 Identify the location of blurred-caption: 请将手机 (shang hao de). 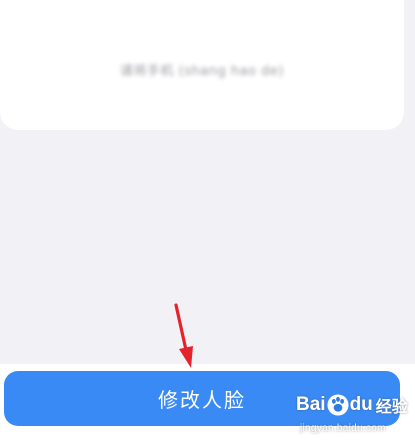
(202, 71).